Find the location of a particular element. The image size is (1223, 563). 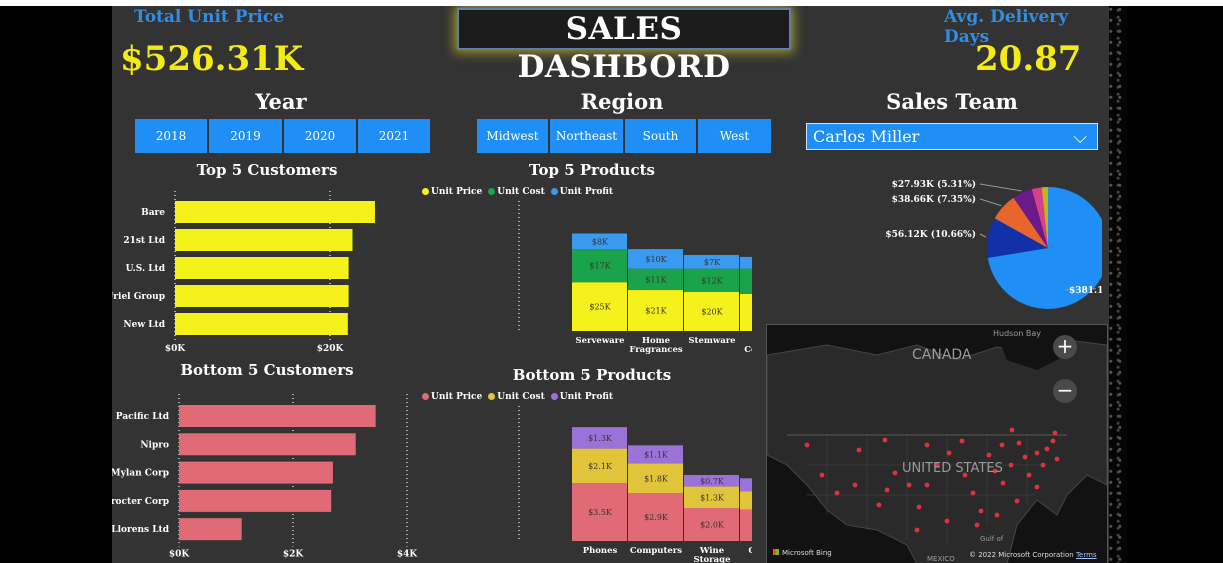

year-slicer-title: Year is located at coordinates (281, 101).